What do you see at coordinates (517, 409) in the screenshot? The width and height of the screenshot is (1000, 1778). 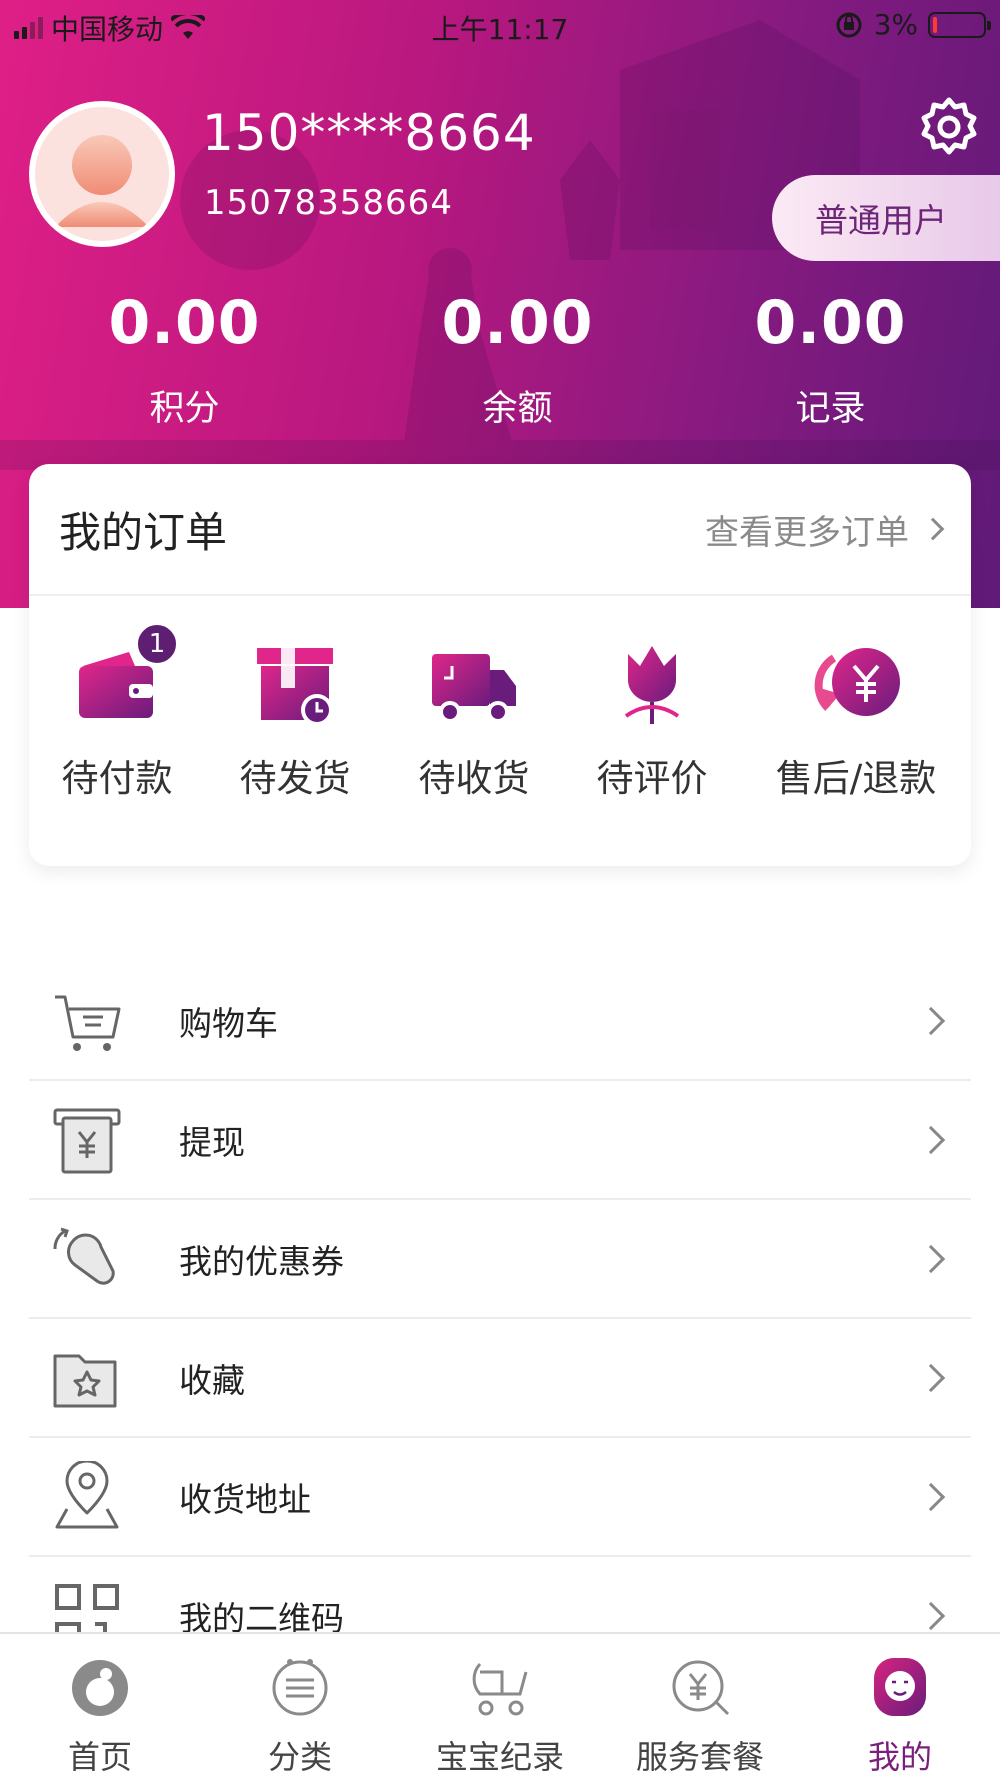 I see `stat-label: 余额` at bounding box center [517, 409].